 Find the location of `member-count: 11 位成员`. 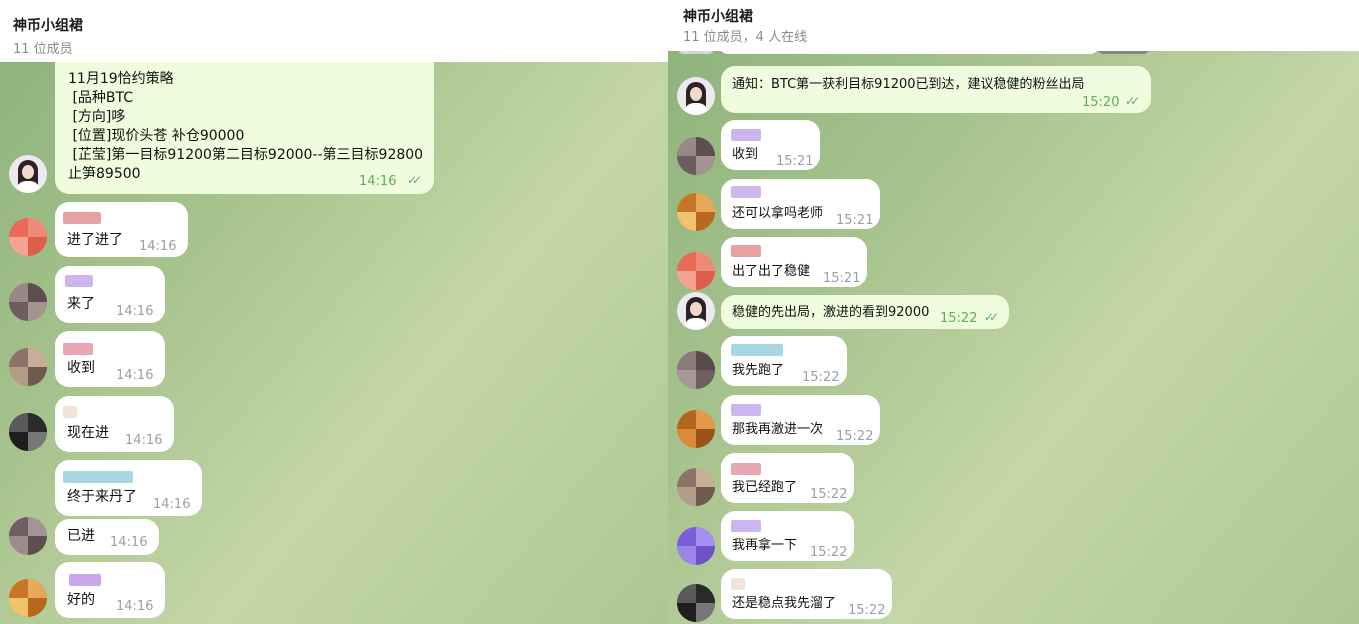

member-count: 11 位成员 is located at coordinates (43, 49).